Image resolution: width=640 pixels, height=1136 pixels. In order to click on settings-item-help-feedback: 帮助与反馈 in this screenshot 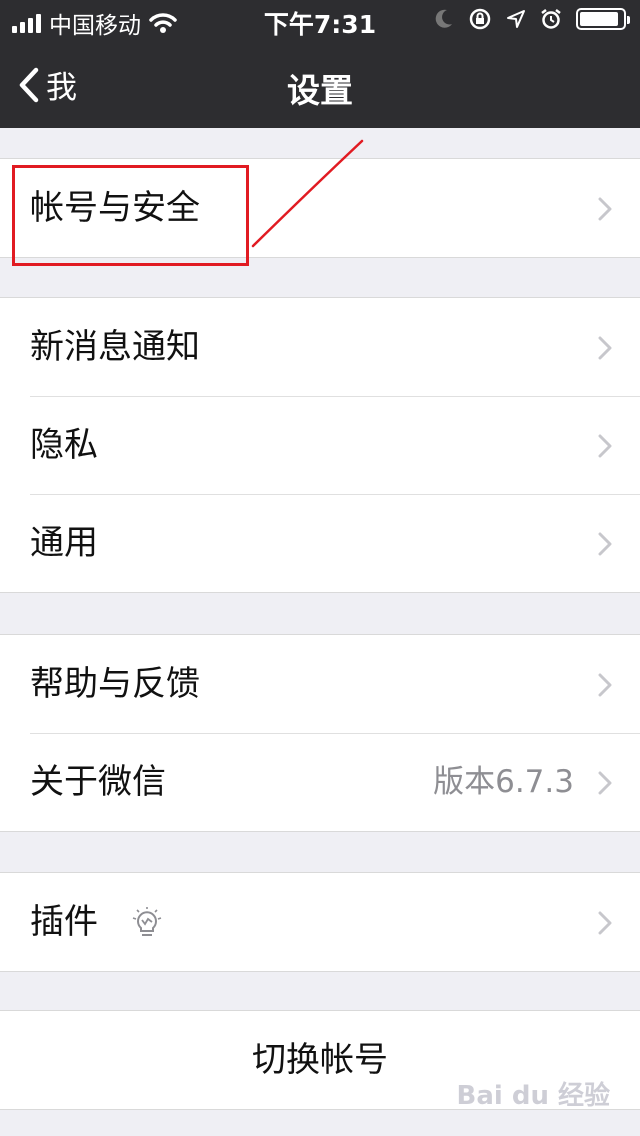, I will do `click(320, 684)`.